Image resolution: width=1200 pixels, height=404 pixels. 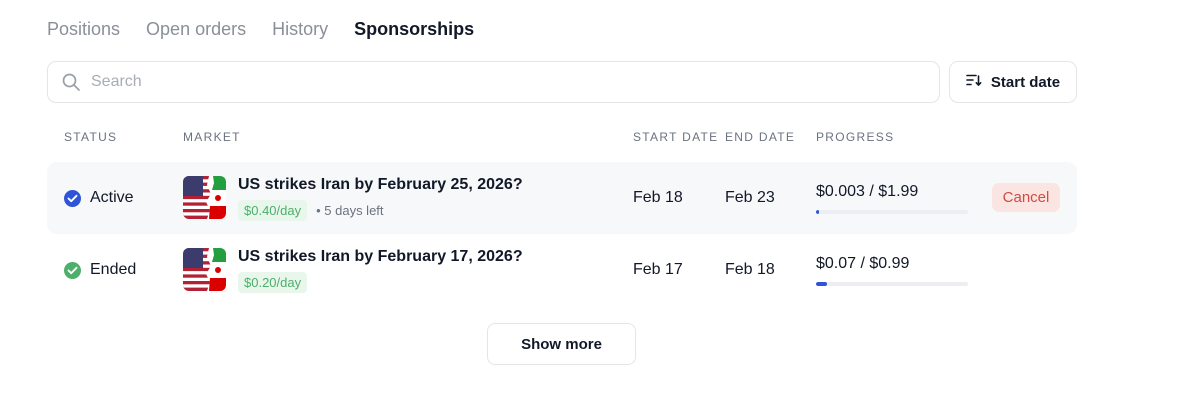 I want to click on header-end-date: End date, so click(x=760, y=137).